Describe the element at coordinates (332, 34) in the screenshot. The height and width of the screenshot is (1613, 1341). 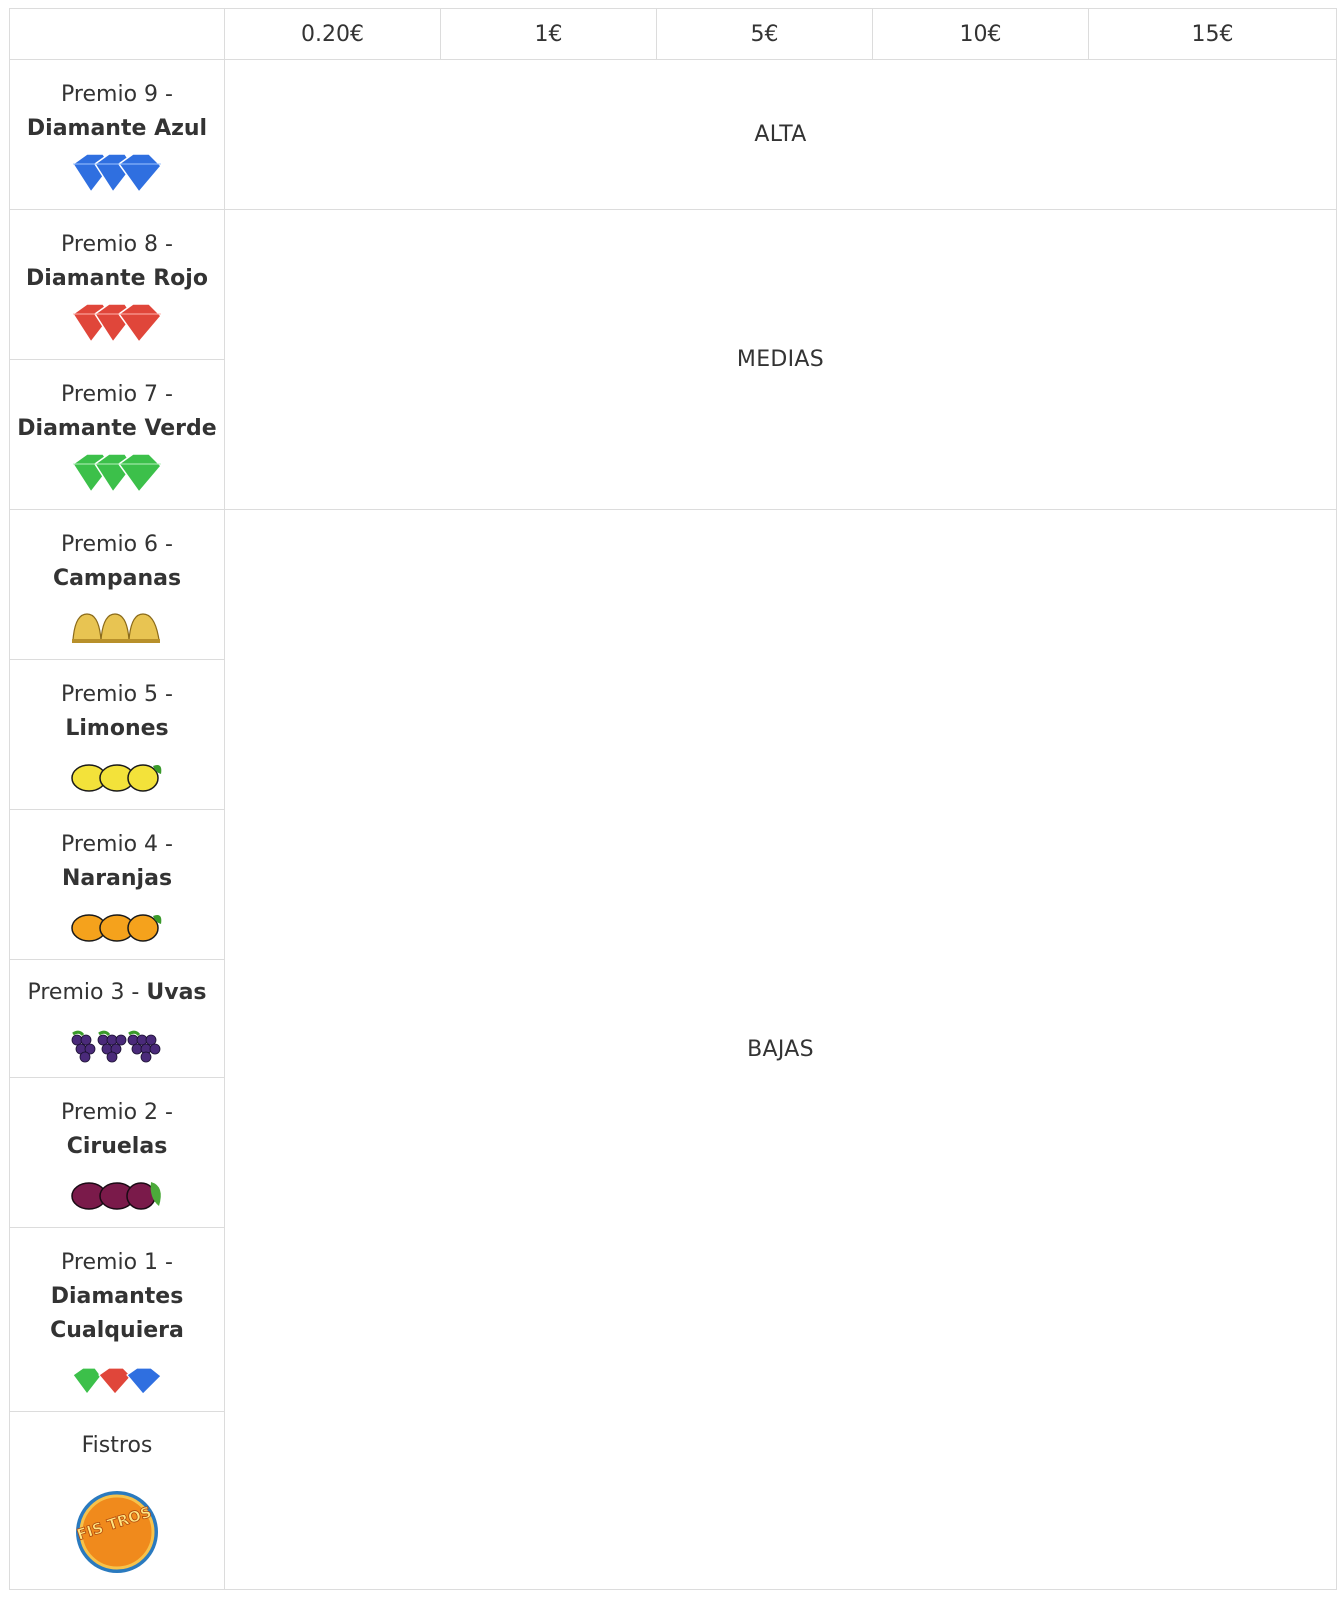
I see `bet-header-1: 0.20€` at that location.